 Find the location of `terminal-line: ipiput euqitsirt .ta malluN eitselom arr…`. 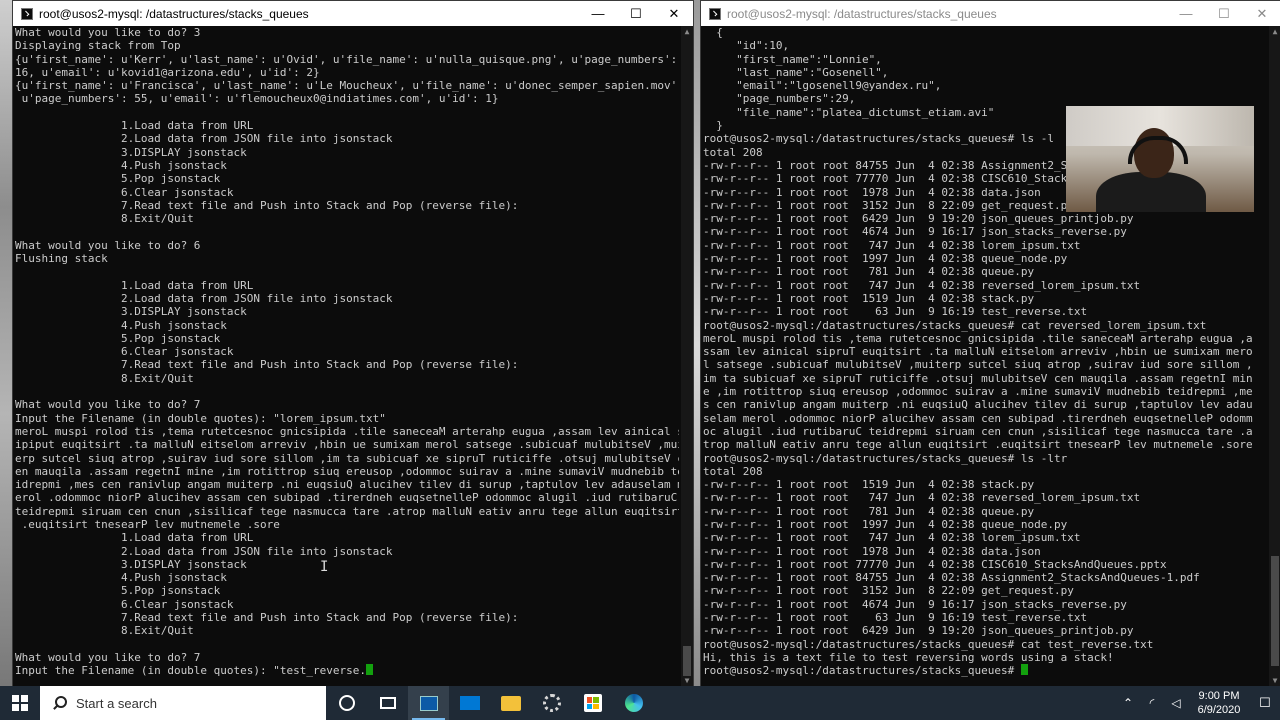

terminal-line: ipiput euqitsirt .ta malluN eitselom arr… is located at coordinates (347, 445).